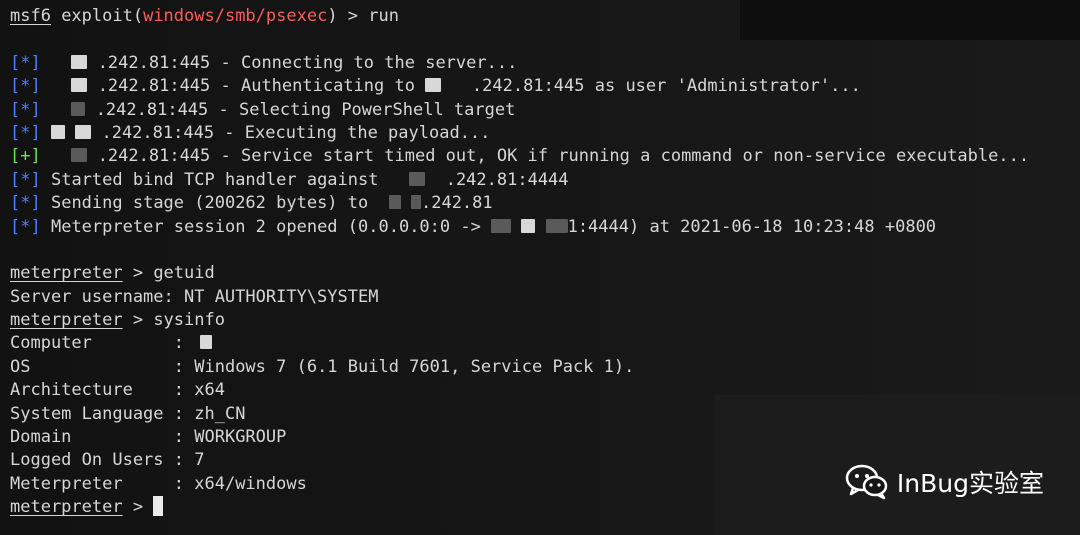 This screenshot has height=535, width=1080. What do you see at coordinates (970, 483) in the screenshot?
I see `watermark-text: InBug实验室` at bounding box center [970, 483].